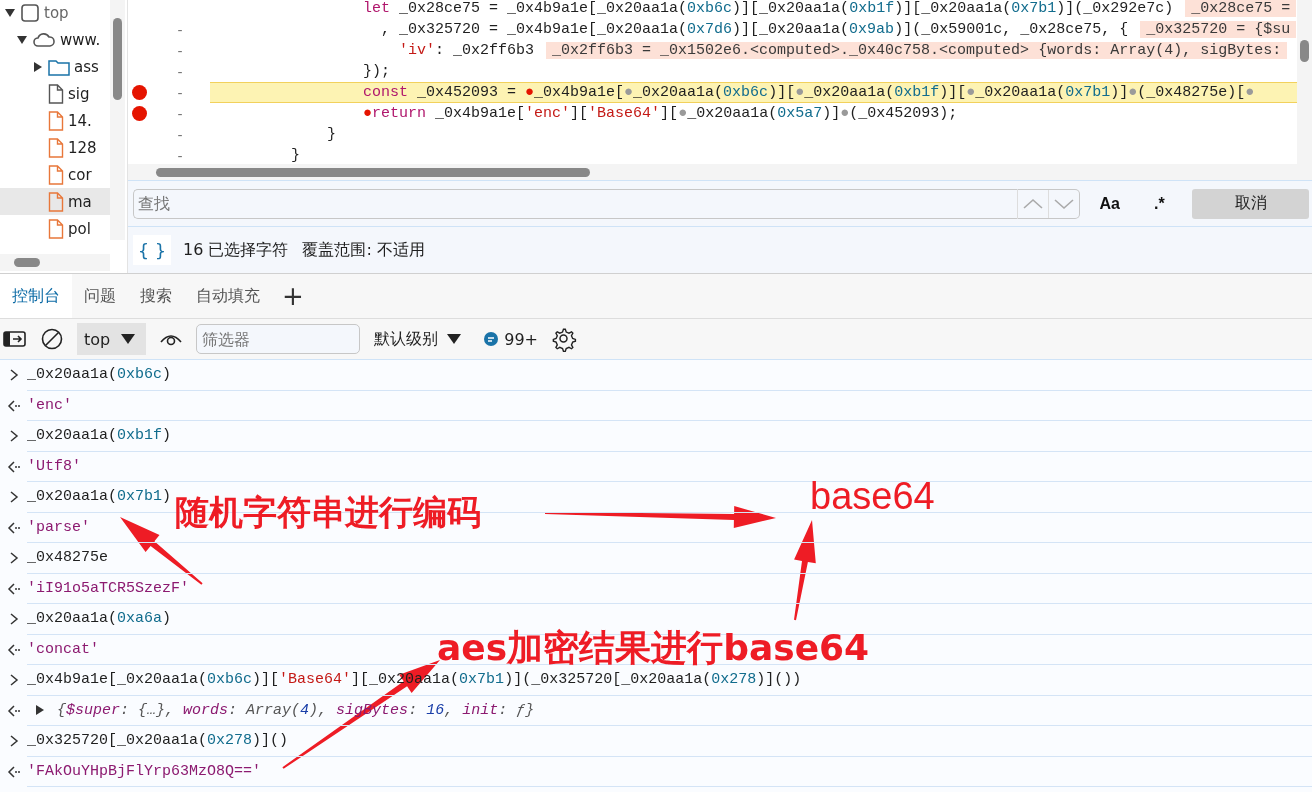 This screenshot has width=1312, height=792. Describe the element at coordinates (49, 405) in the screenshot. I see `console-result: 'enc'` at that location.